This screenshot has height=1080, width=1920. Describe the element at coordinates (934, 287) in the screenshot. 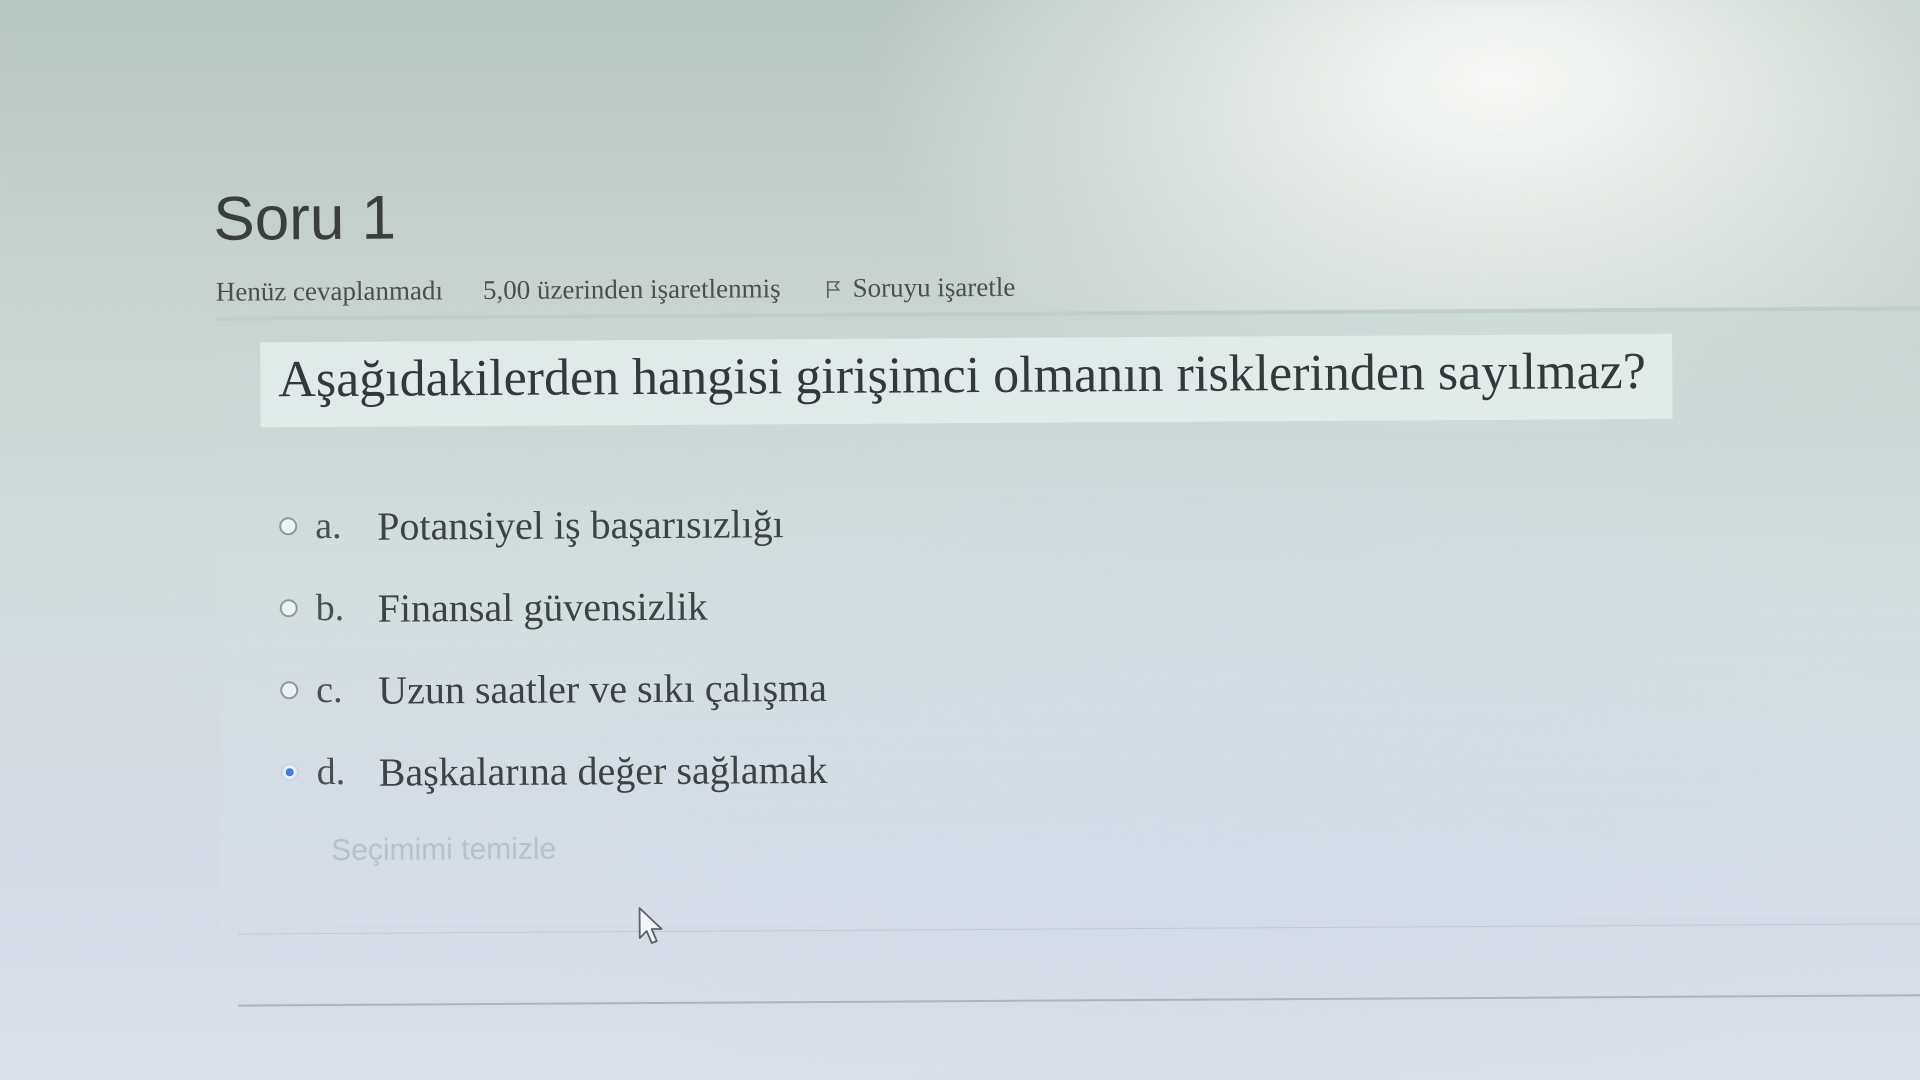

I see `flag-question-label: Soruyu işaretle` at that location.